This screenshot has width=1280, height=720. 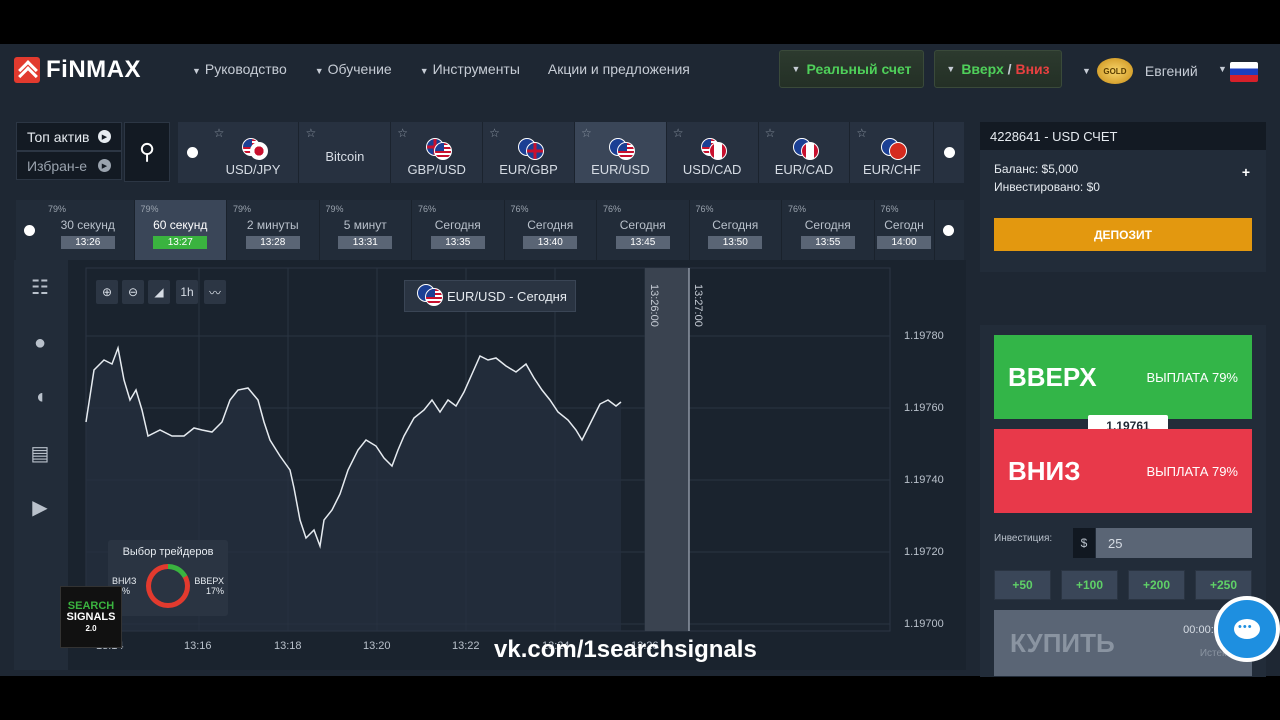 What do you see at coordinates (736, 230) in the screenshot?
I see `expiry-option: 76% Сегодня 13:50` at bounding box center [736, 230].